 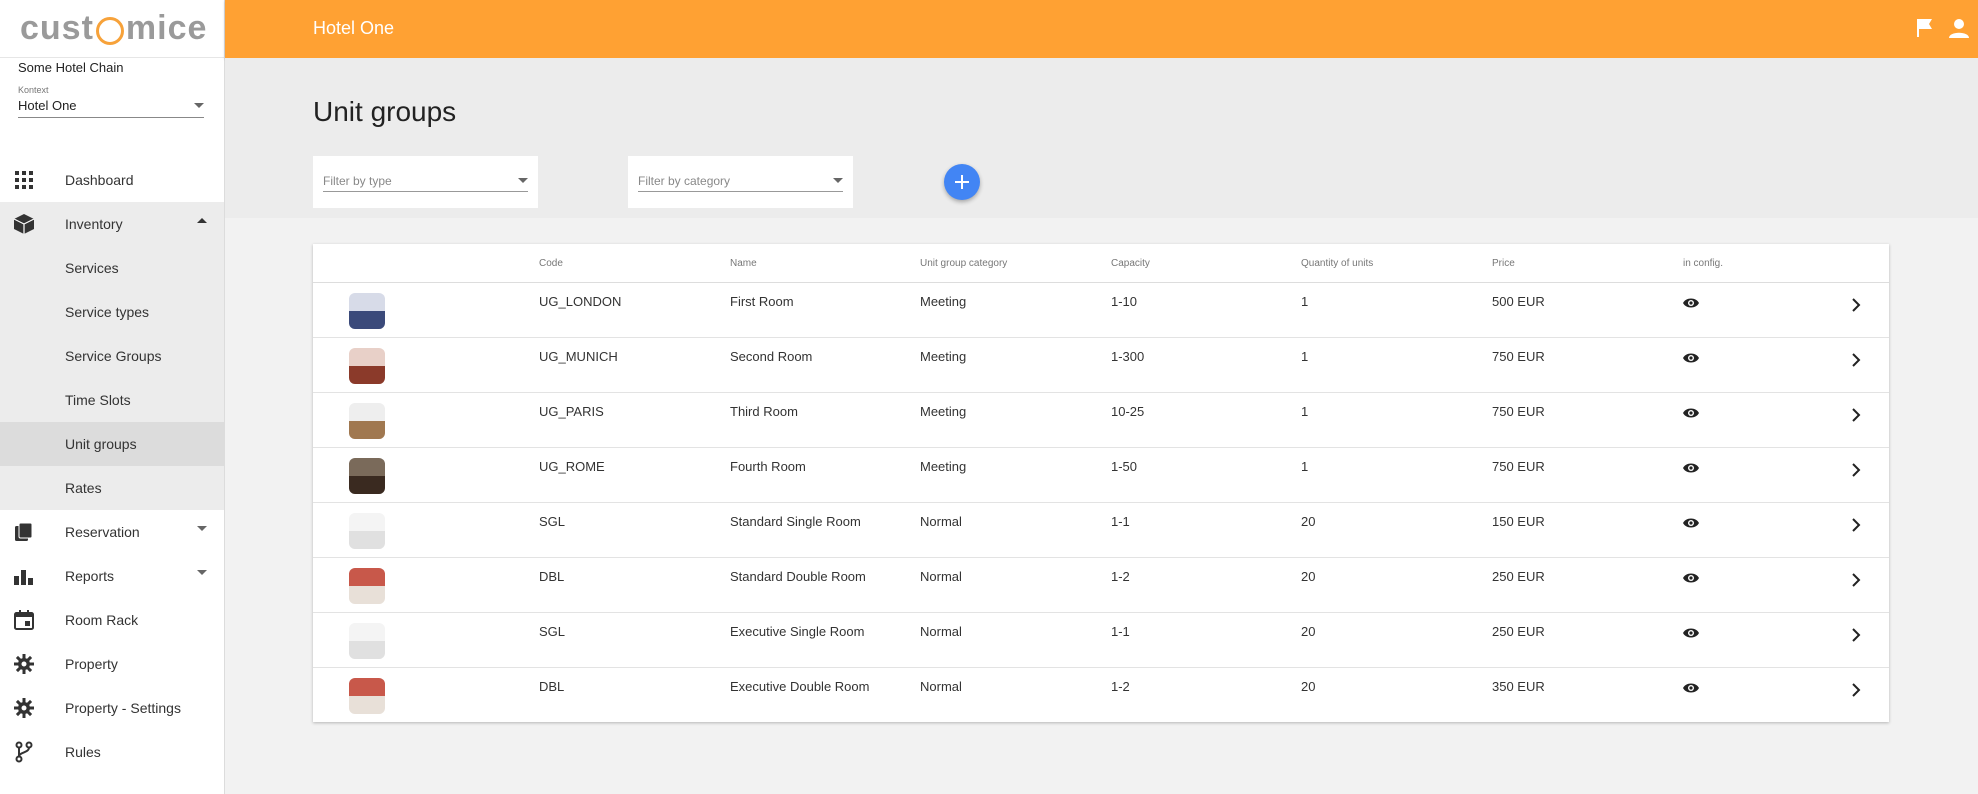 I want to click on cell-quantity: 1, so click(x=1305, y=411).